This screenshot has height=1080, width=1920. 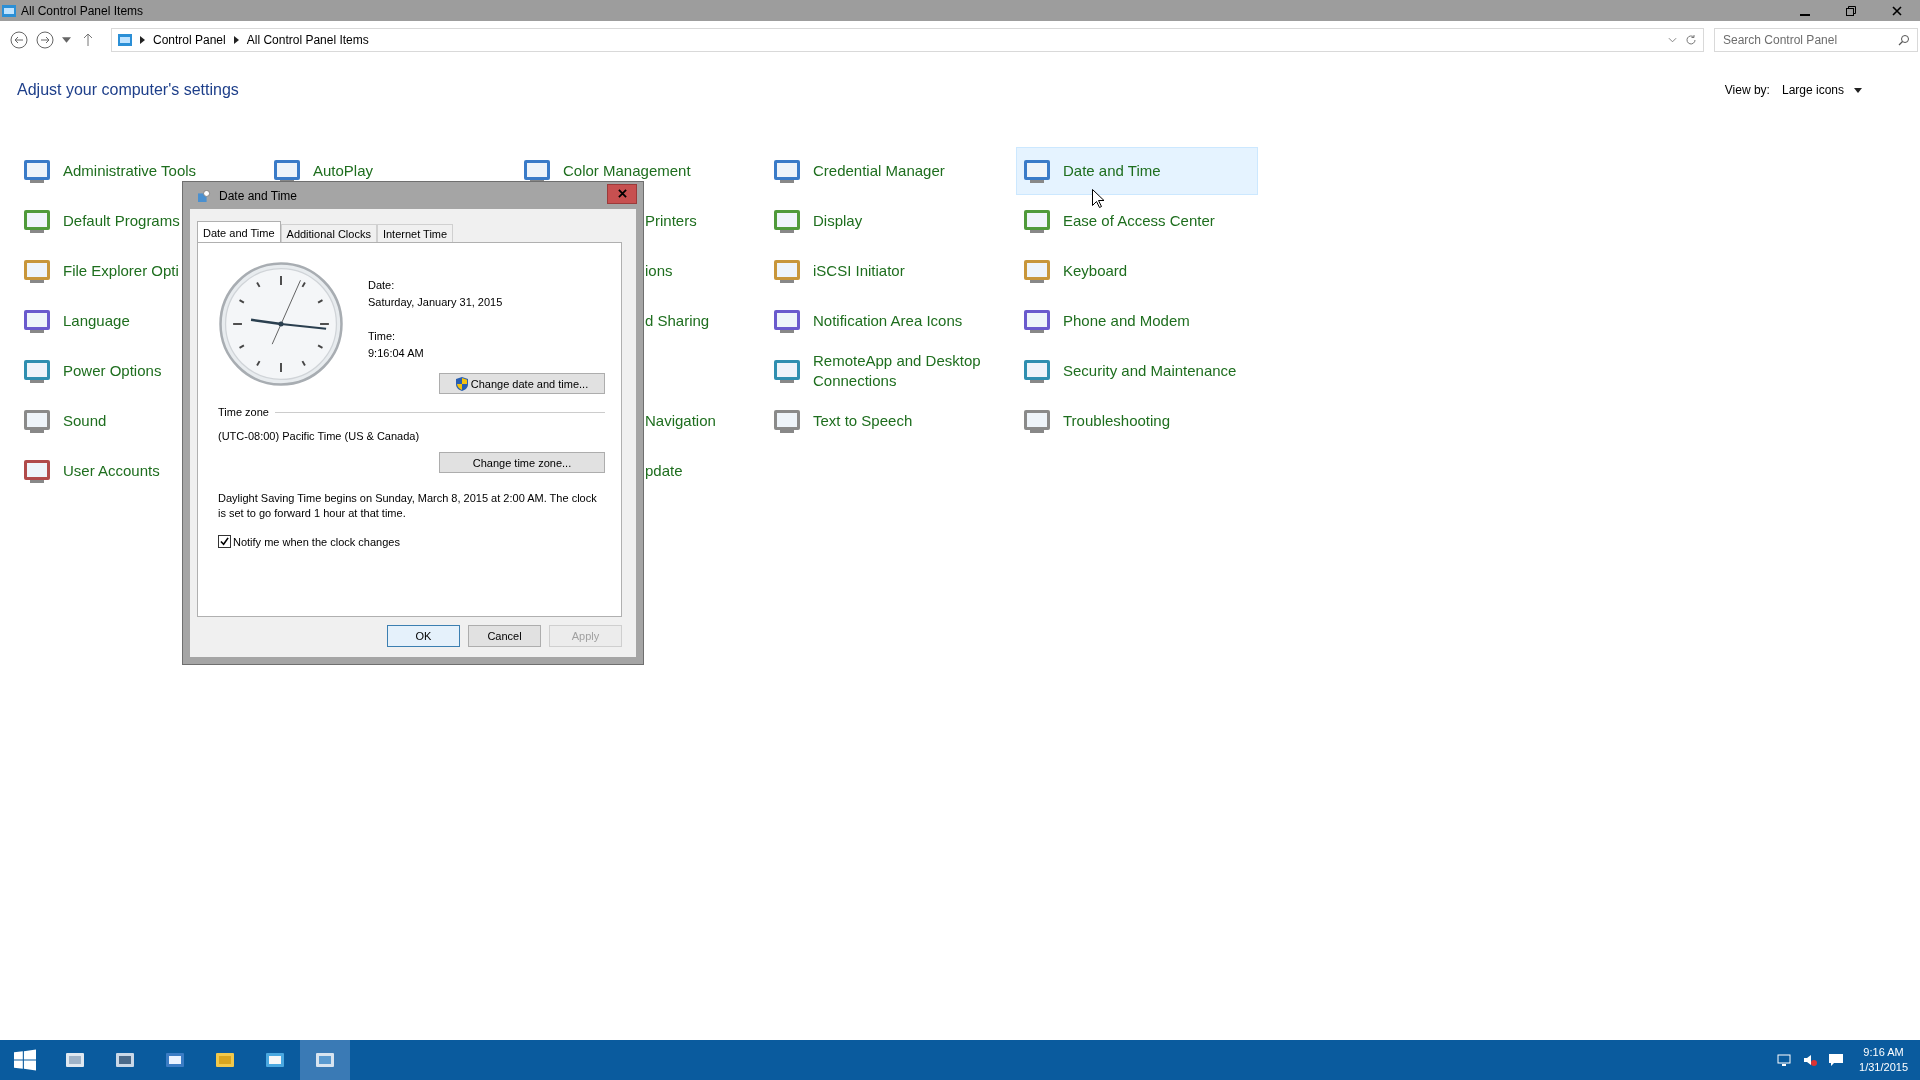 I want to click on restore-icon, so click(x=1851, y=10).